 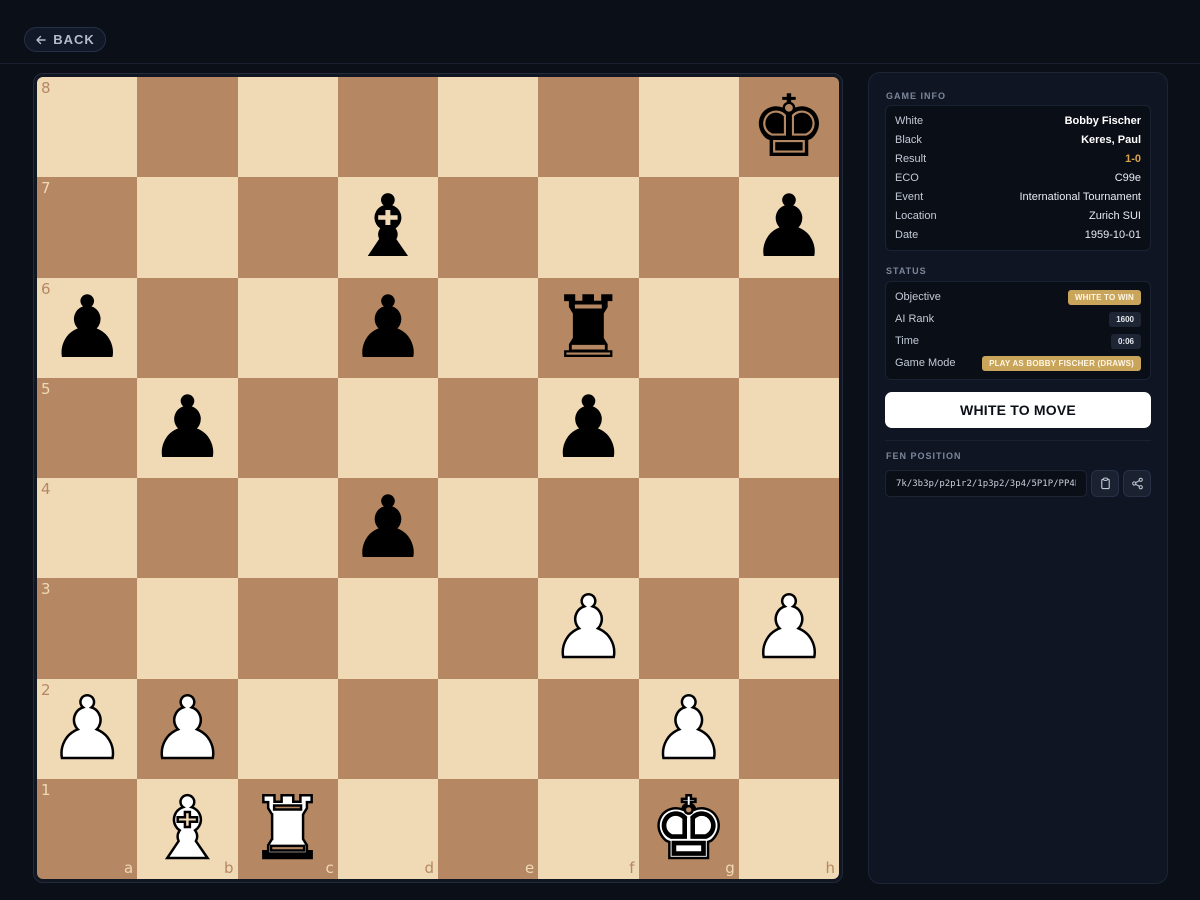 I want to click on square-h2, so click(x=788, y=728).